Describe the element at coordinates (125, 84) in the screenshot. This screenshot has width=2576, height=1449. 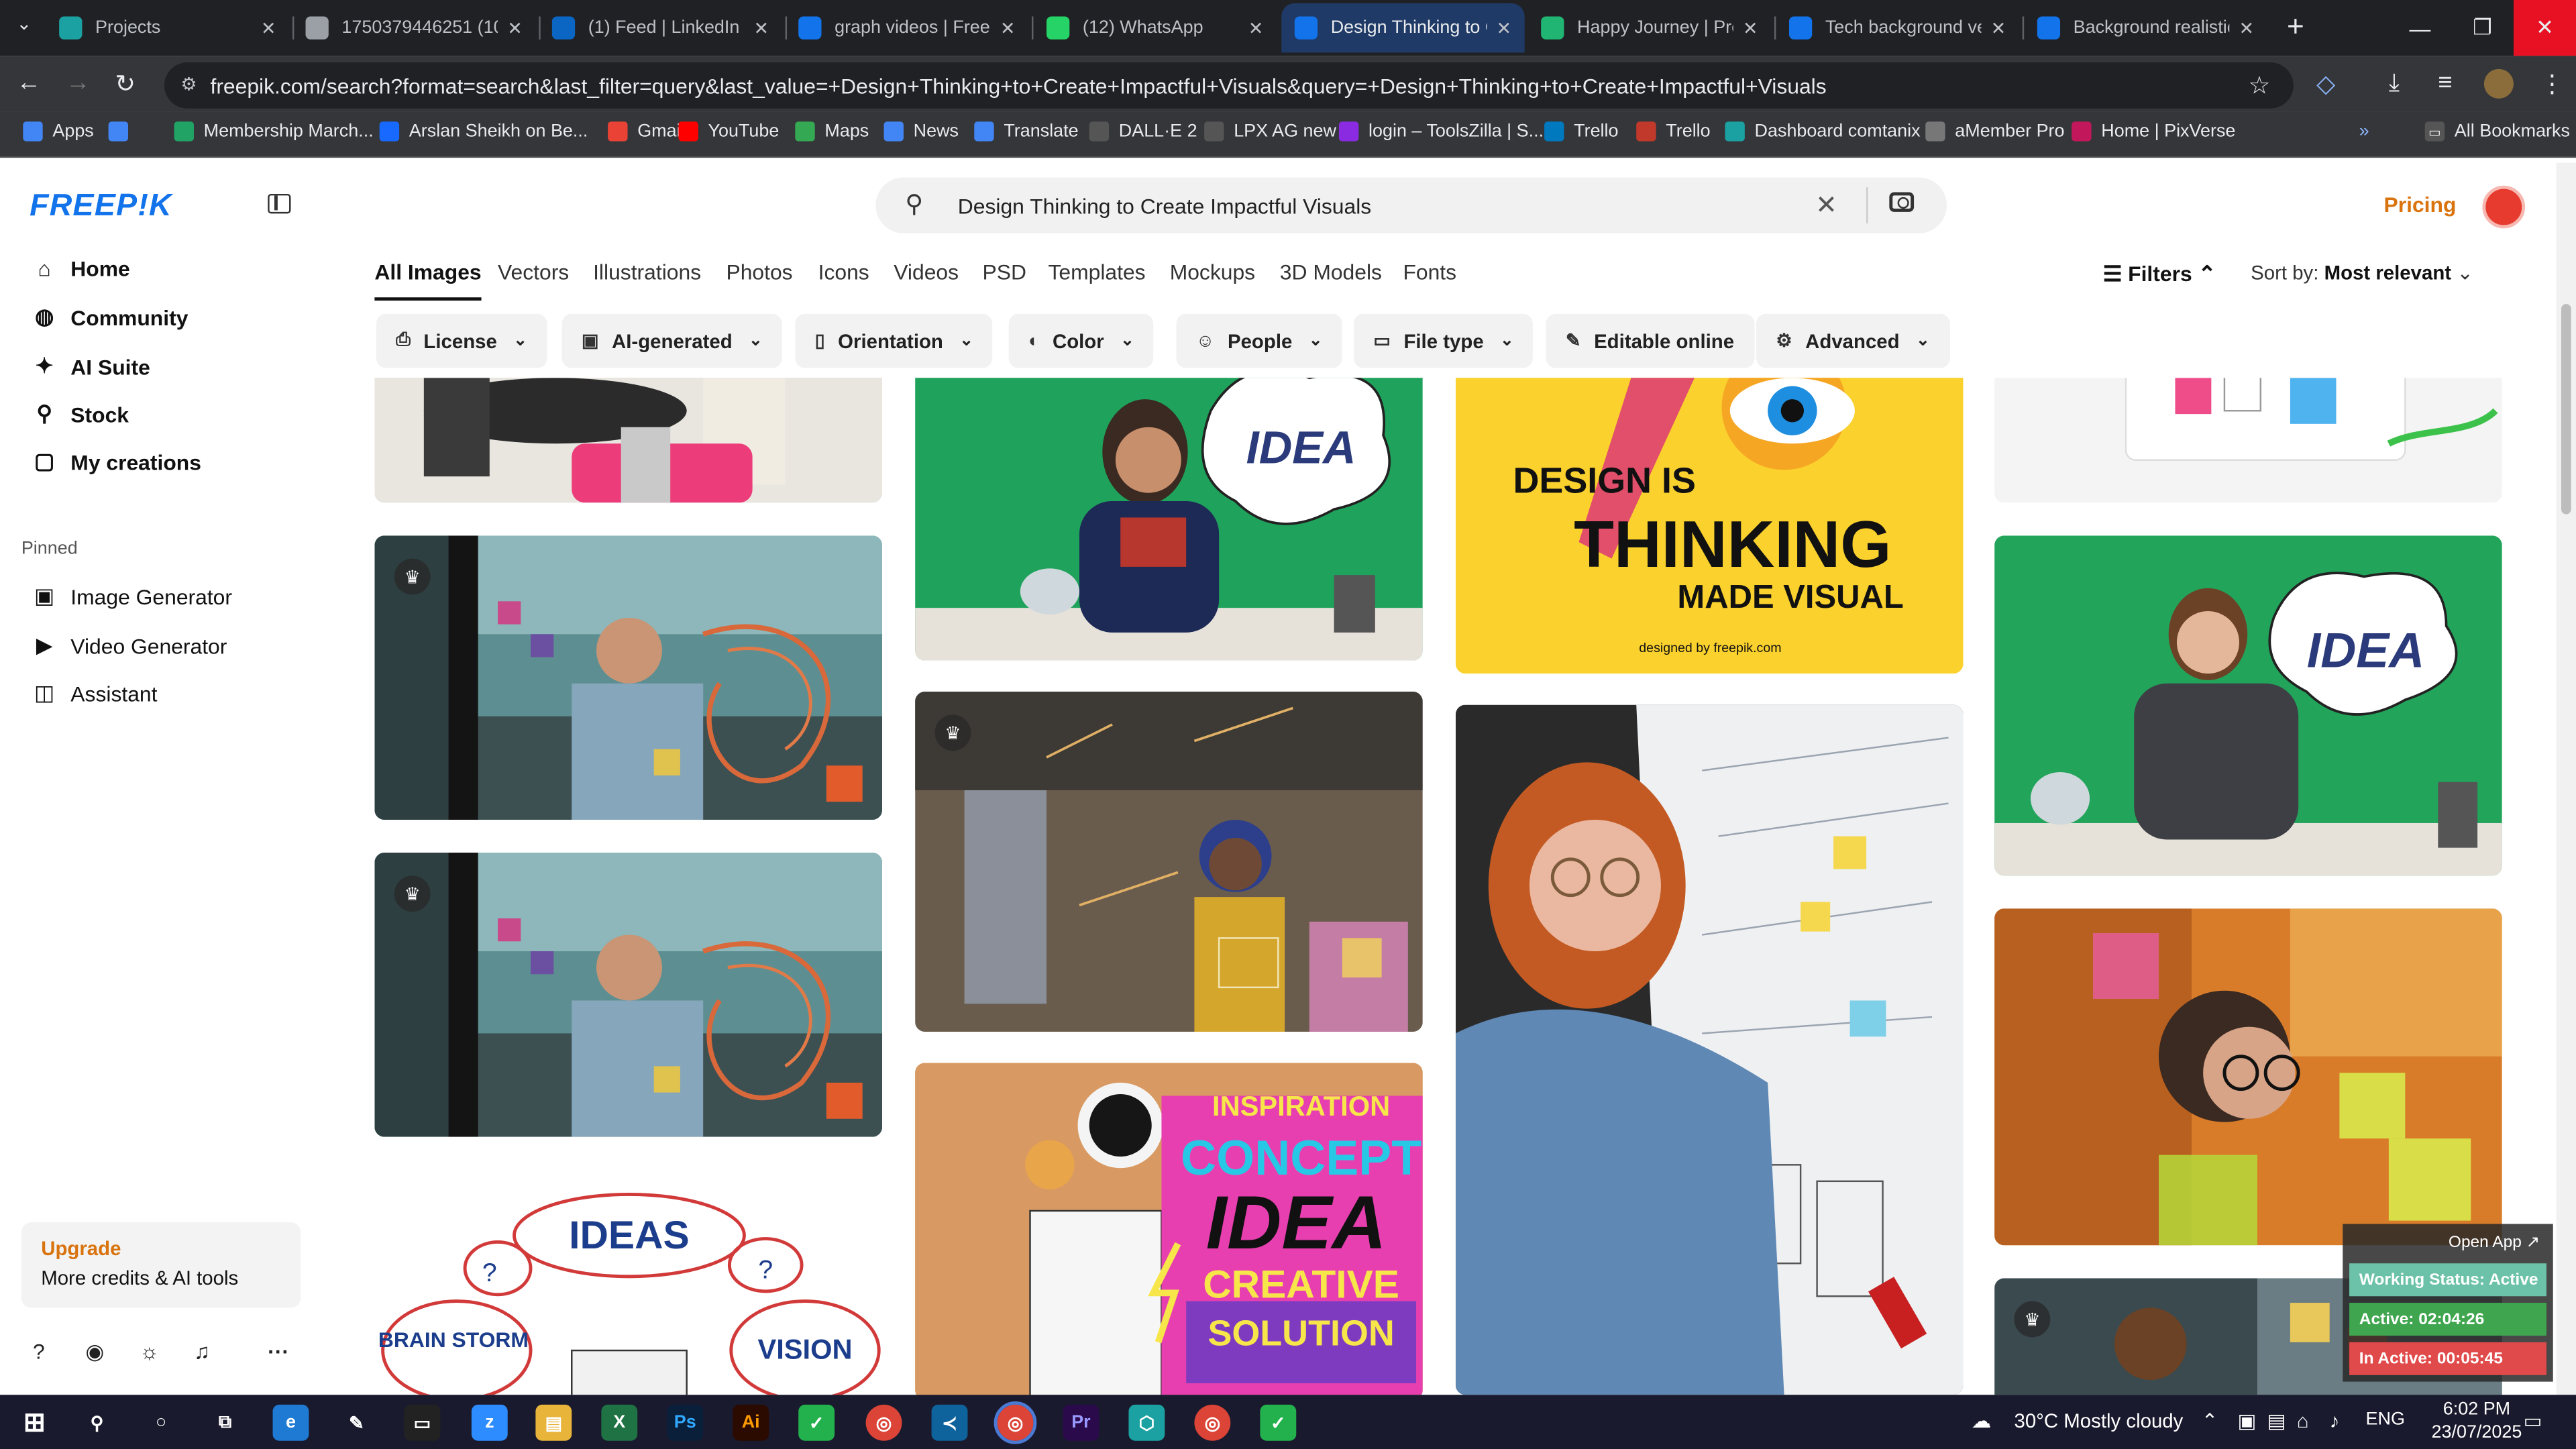
I see `reload-icon: ↻` at that location.